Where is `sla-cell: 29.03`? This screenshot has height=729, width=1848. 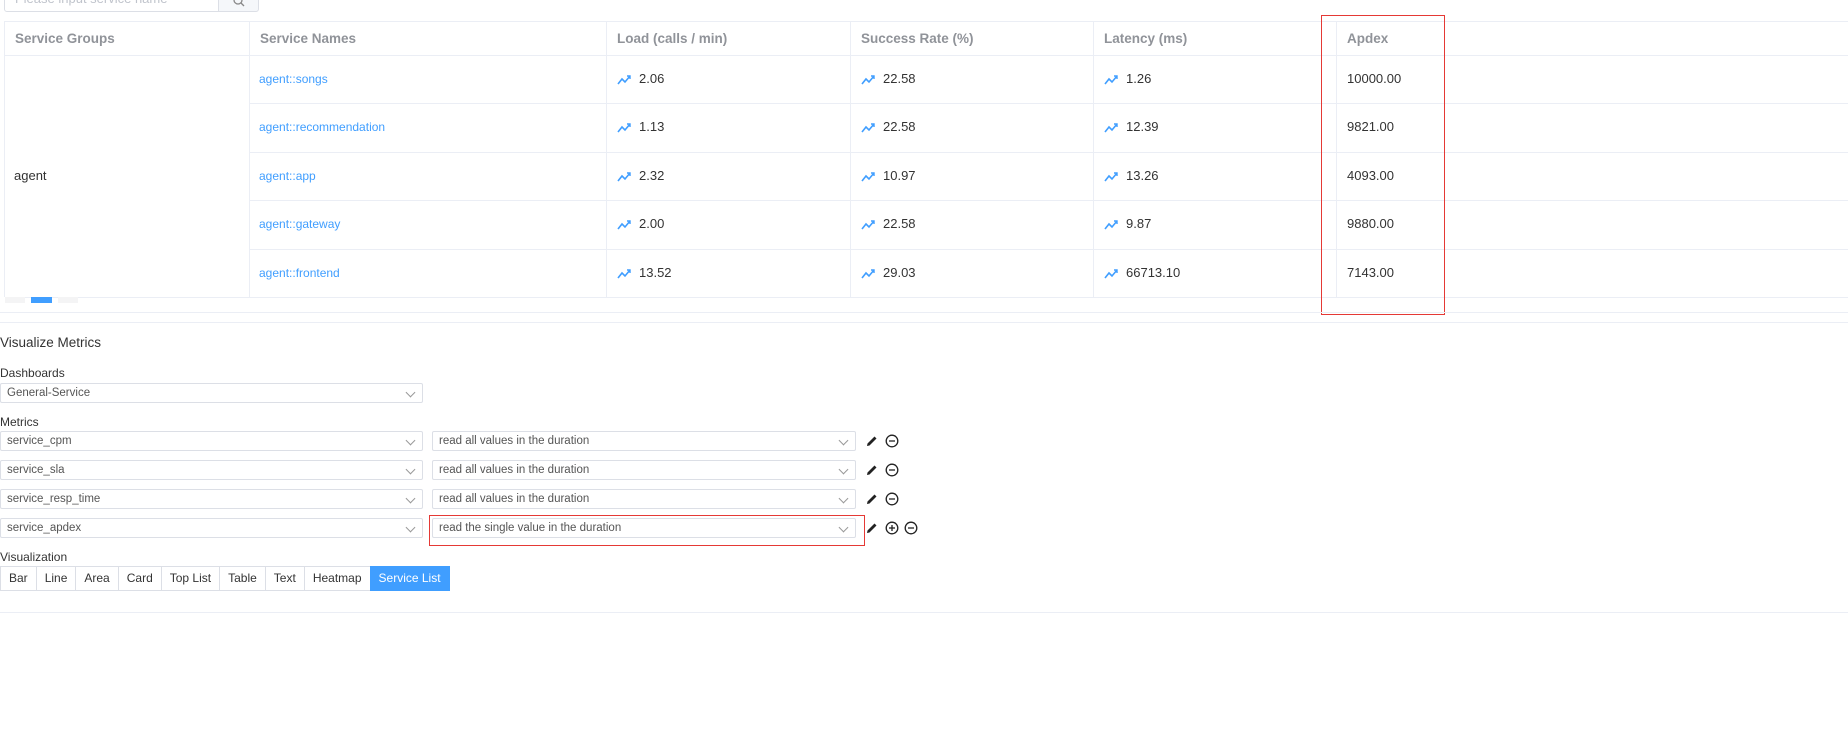 sla-cell: 29.03 is located at coordinates (888, 273).